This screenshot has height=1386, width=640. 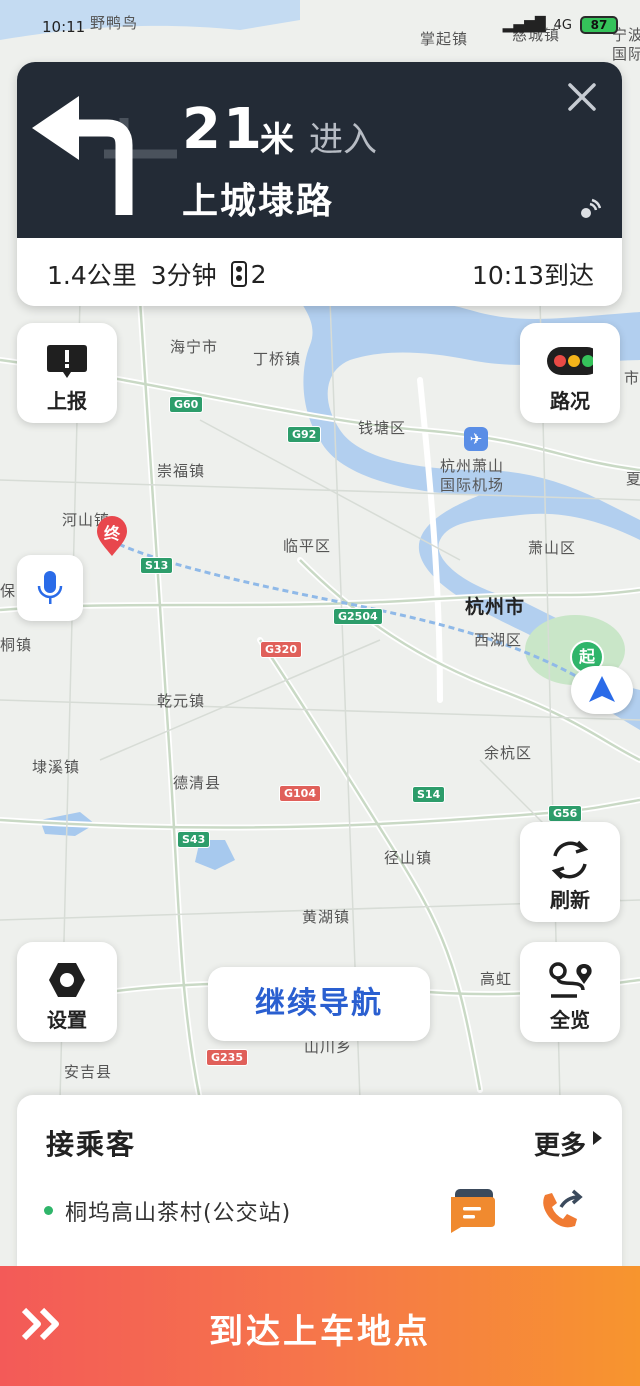 I want to click on map-label: 钱塘区, so click(x=382, y=428).